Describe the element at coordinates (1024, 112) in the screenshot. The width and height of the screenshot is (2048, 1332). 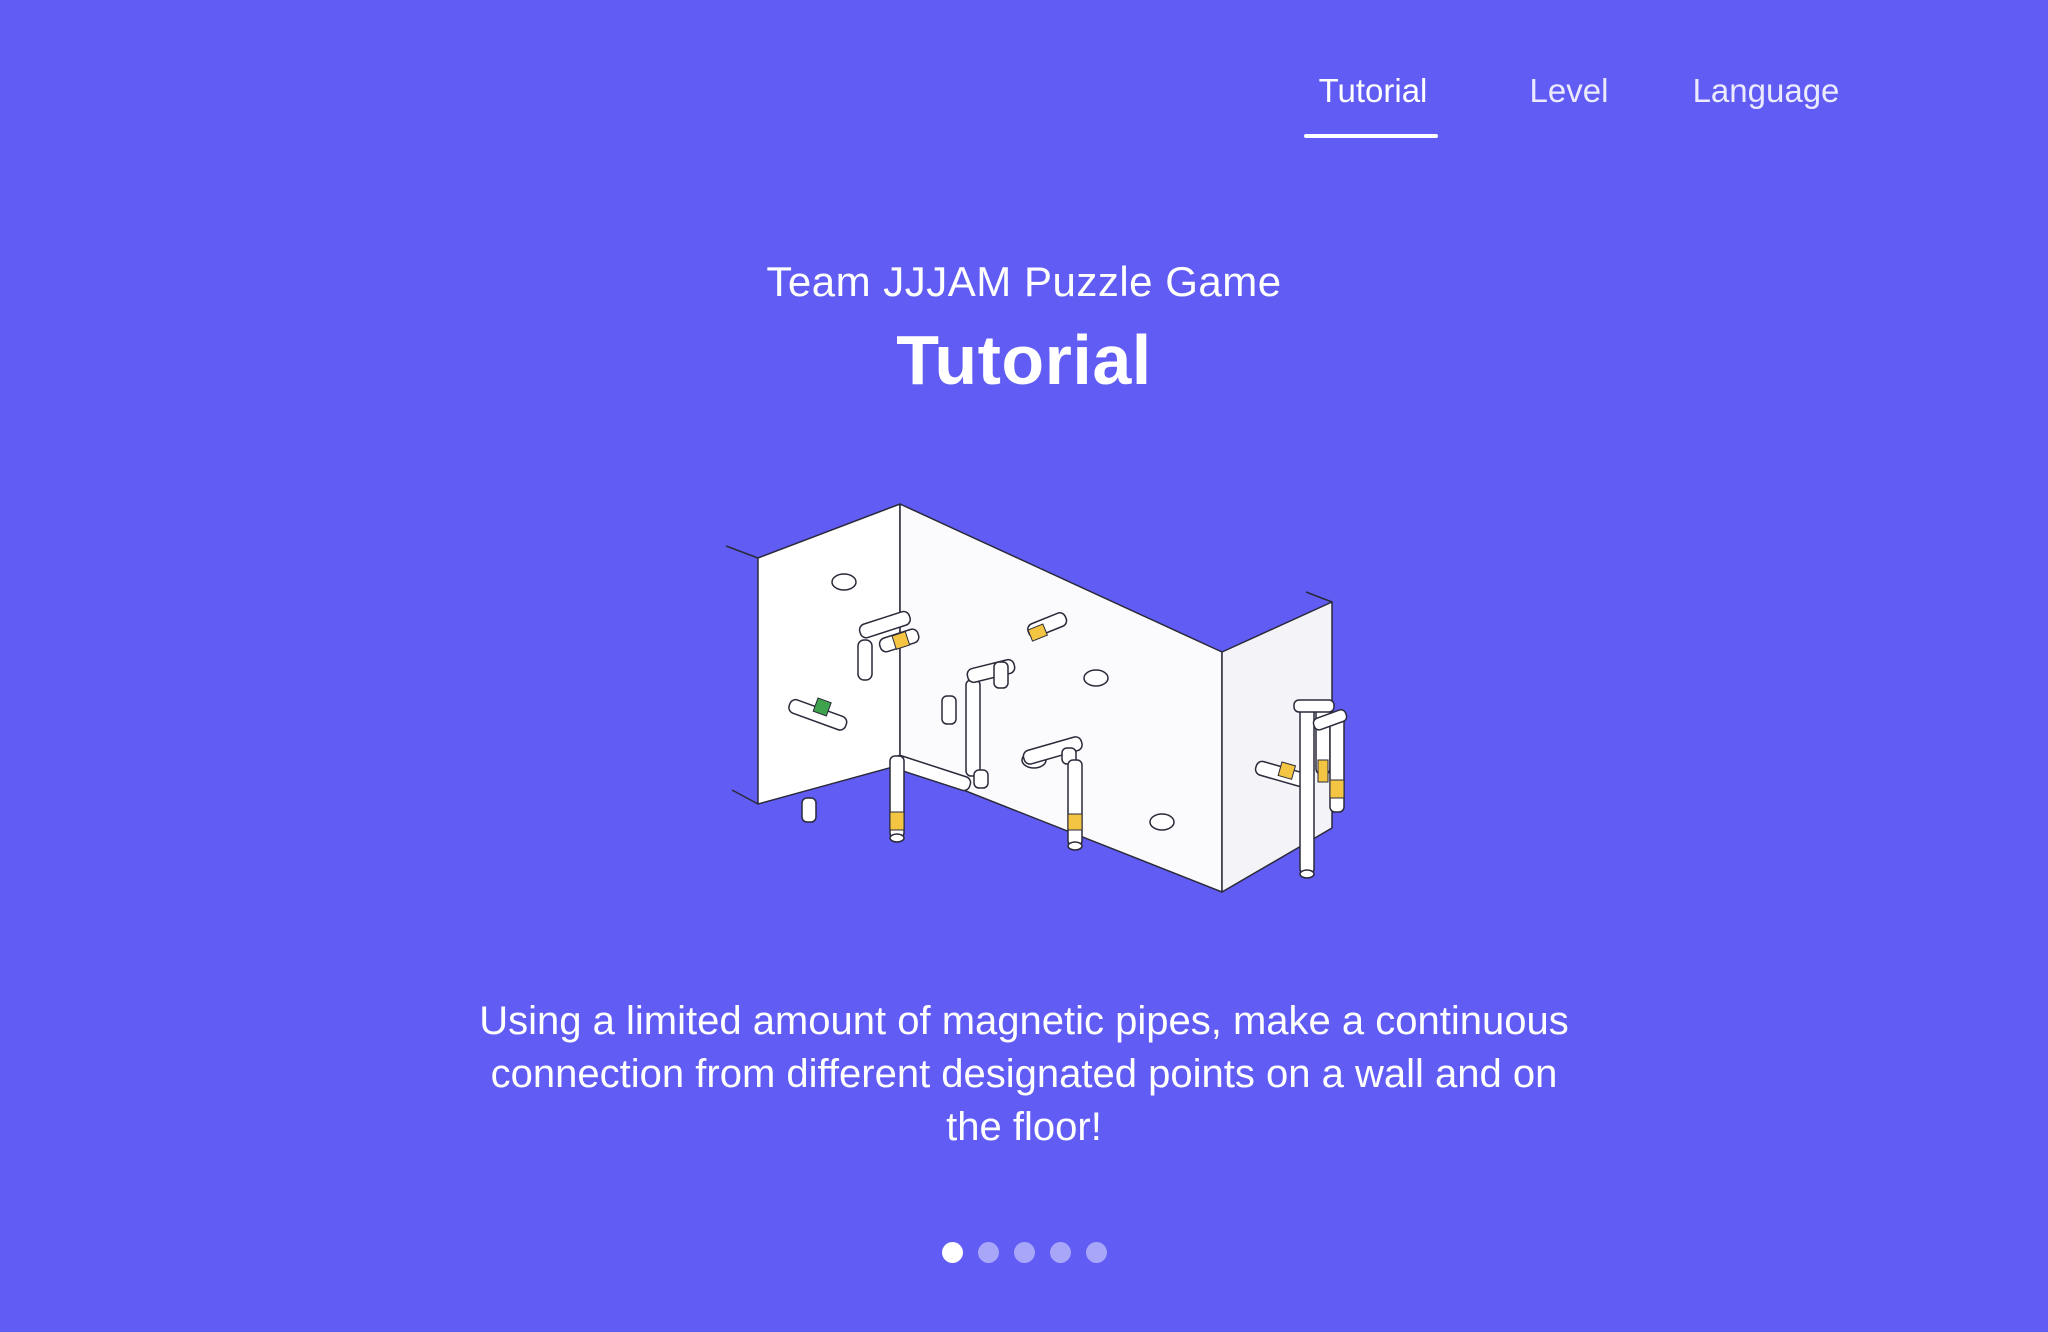
I see `top-nav: Tutorial Level Language` at that location.